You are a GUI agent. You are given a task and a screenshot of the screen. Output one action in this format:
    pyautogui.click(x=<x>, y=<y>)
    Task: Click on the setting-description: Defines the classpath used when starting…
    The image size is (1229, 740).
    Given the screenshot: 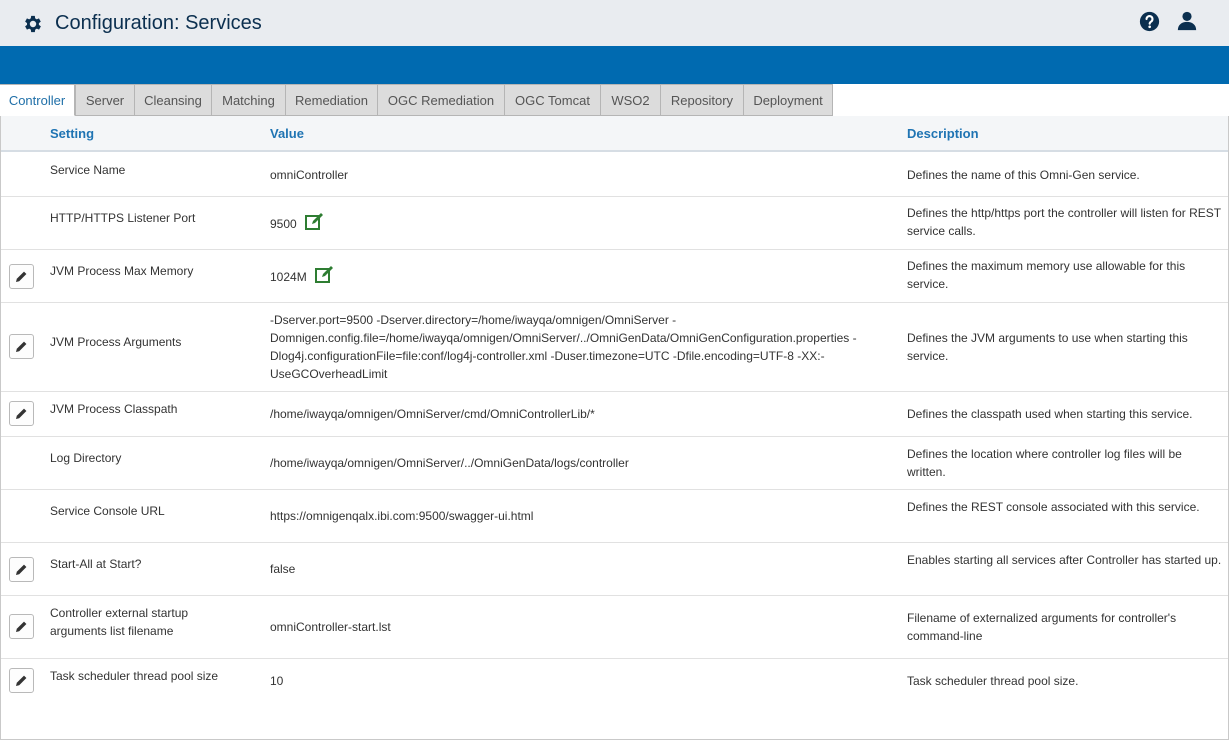 What is the action you would take?
    pyautogui.click(x=1050, y=414)
    